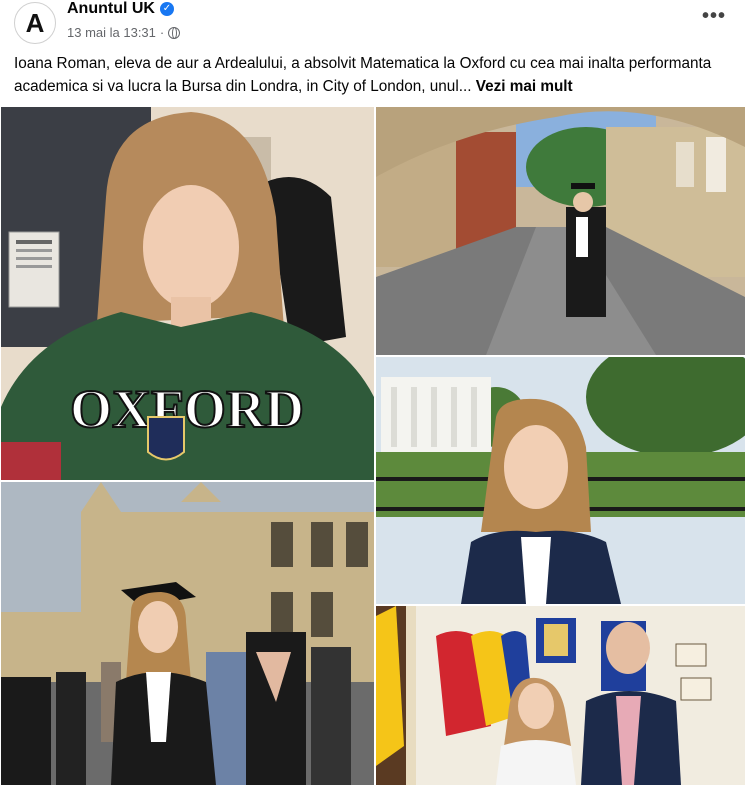 This screenshot has width=745, height=785. I want to click on post-header: A Anuntul UK ✓ 13 mai la 13:31 · •••, so click(372, 25).